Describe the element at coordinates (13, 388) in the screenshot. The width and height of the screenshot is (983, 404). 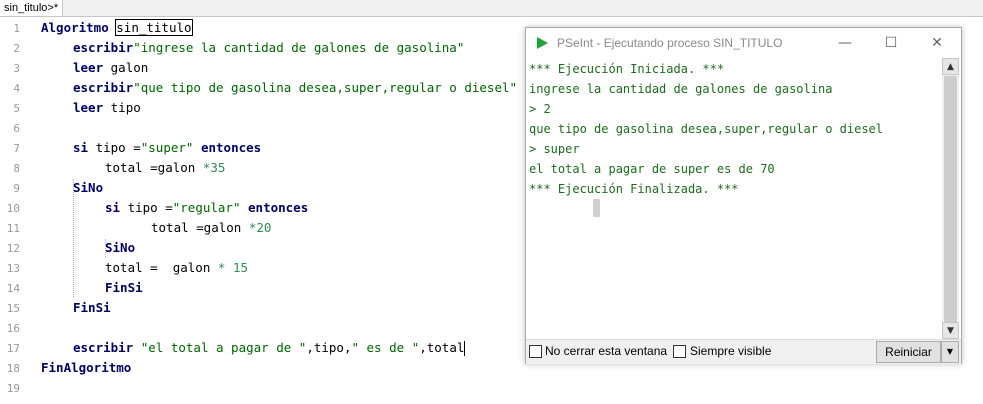
I see `line-number: 19` at that location.